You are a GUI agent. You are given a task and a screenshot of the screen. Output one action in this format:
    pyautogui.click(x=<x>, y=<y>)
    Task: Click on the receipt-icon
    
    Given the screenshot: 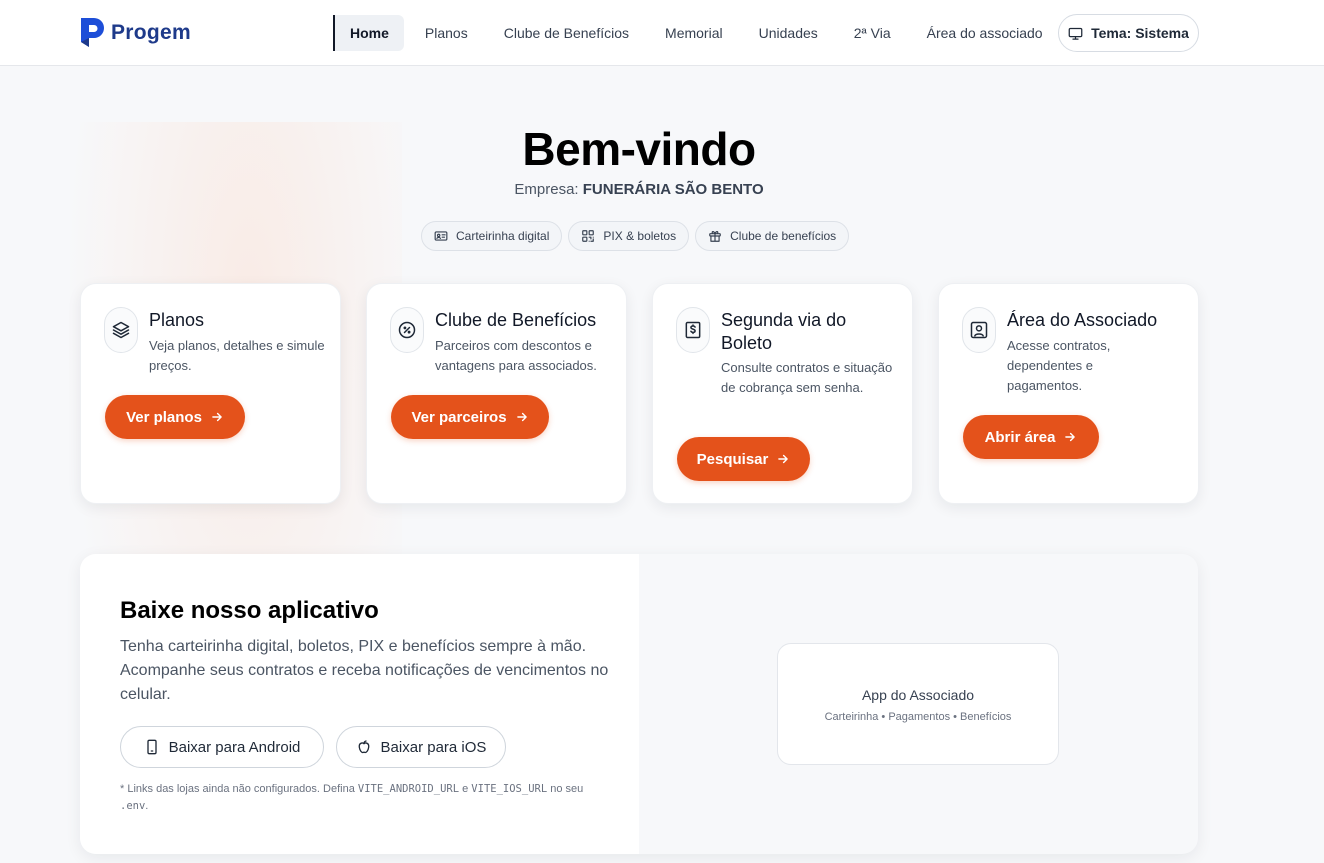 What is the action you would take?
    pyautogui.click(x=693, y=330)
    